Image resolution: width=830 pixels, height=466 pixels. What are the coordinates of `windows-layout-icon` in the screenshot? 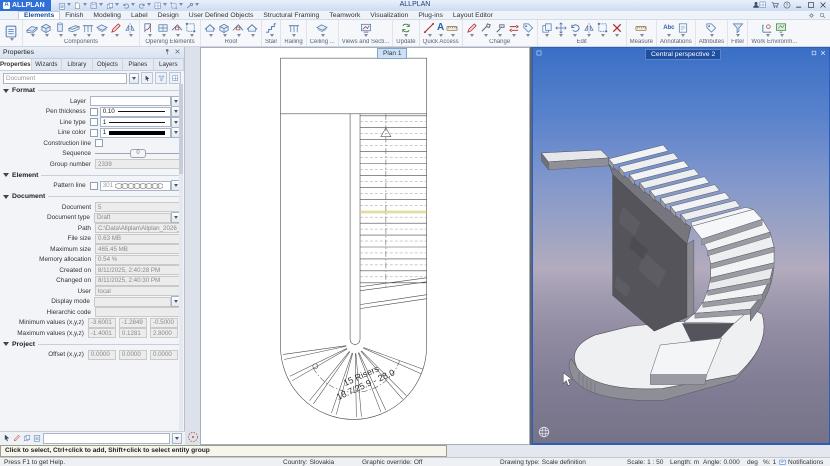 It's located at (160, 5).